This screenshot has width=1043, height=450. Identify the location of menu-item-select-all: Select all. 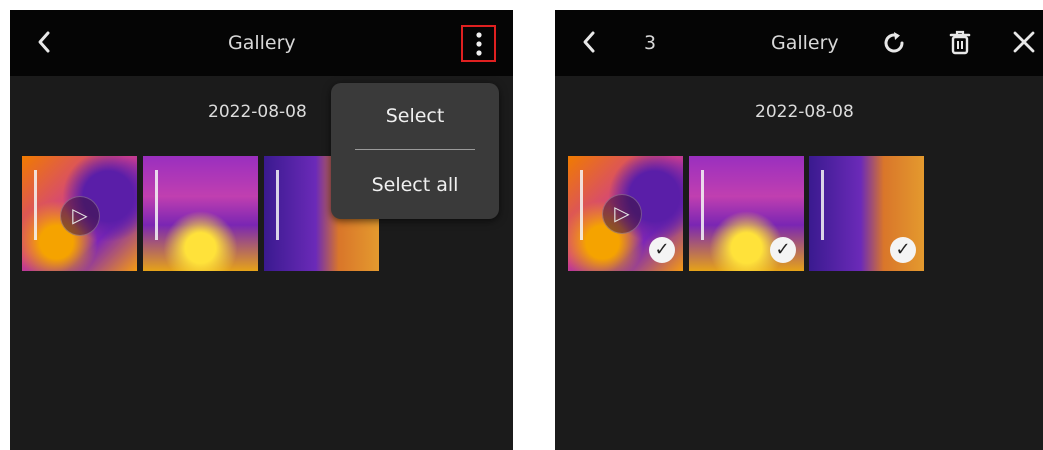
(415, 185).